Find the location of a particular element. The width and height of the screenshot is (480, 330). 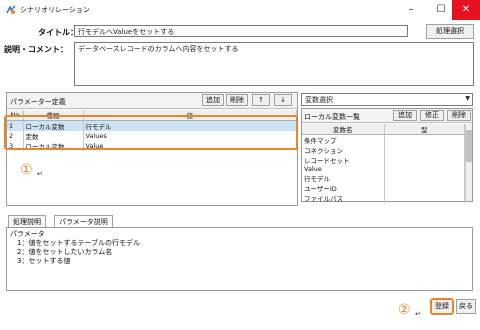

param-up-button: ↑ is located at coordinates (261, 100).